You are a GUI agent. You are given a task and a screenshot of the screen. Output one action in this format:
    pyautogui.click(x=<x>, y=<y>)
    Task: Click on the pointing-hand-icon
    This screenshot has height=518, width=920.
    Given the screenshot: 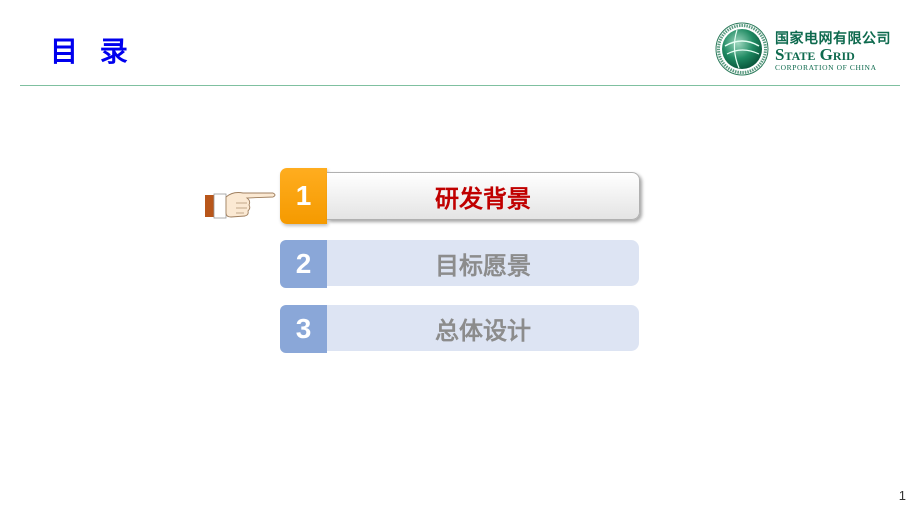 What is the action you would take?
    pyautogui.click(x=240, y=205)
    